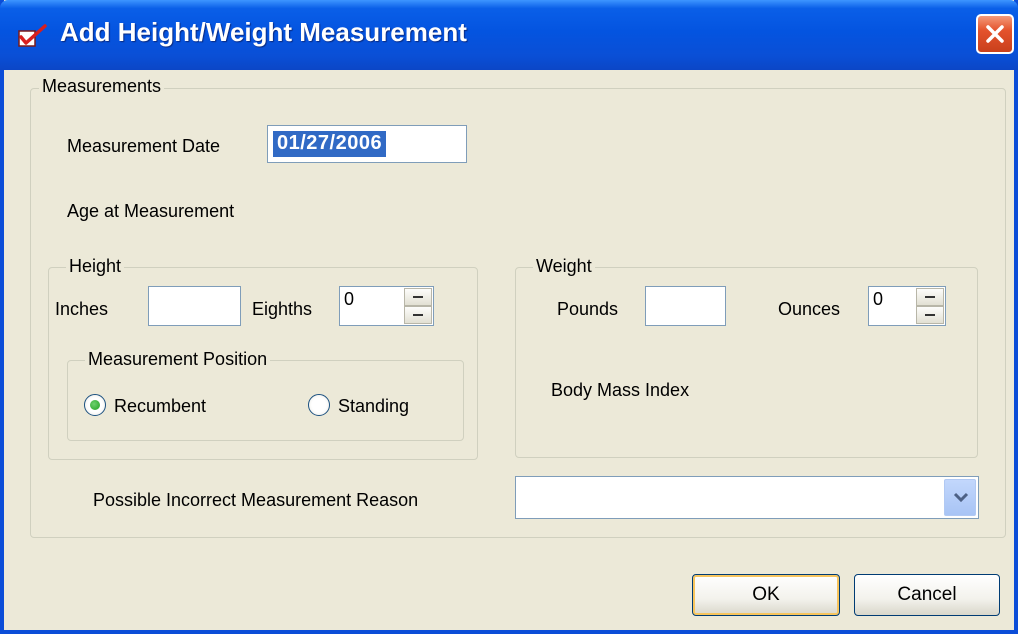 Image resolution: width=1018 pixels, height=634 pixels. What do you see at coordinates (263, 32) in the screenshot?
I see `window-title: Add Height/Weight Measurement` at bounding box center [263, 32].